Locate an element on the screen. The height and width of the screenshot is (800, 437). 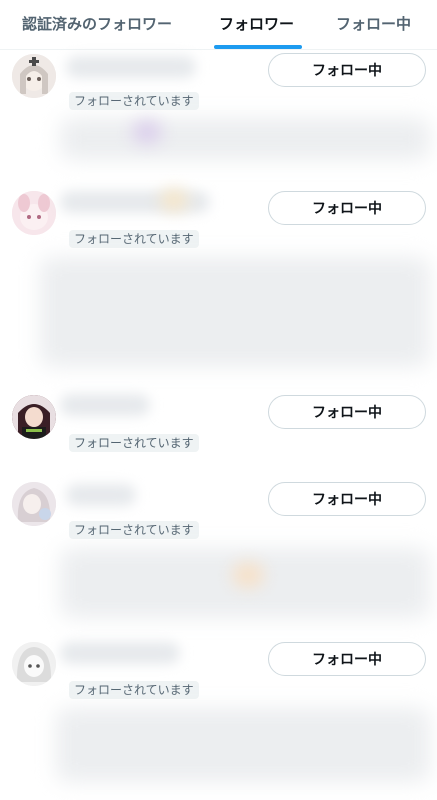
tab-following: フォロー中 is located at coordinates (373, 24).